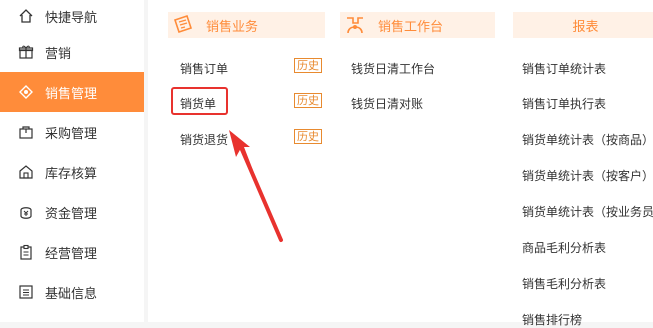 The image size is (653, 328). Describe the element at coordinates (564, 68) in the screenshot. I see `link-report-sales-order-stats: 销售订单统计表` at that location.